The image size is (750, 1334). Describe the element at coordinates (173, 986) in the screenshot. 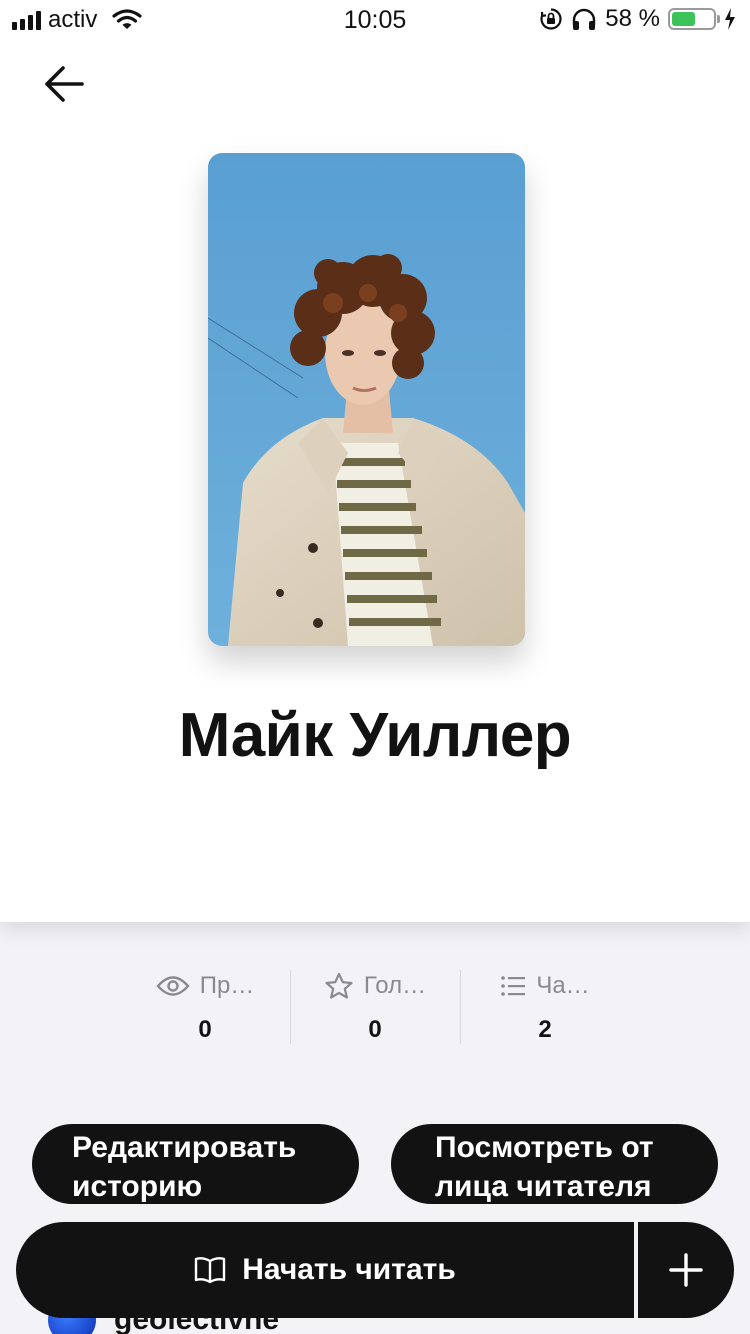

I see `eye-icon` at that location.